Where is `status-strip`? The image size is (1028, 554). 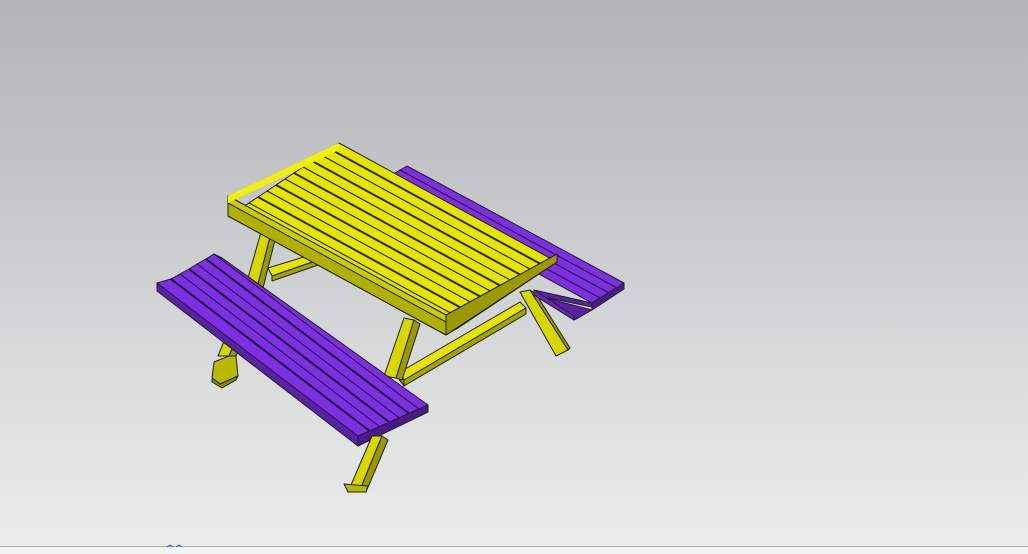
status-strip is located at coordinates (514, 550).